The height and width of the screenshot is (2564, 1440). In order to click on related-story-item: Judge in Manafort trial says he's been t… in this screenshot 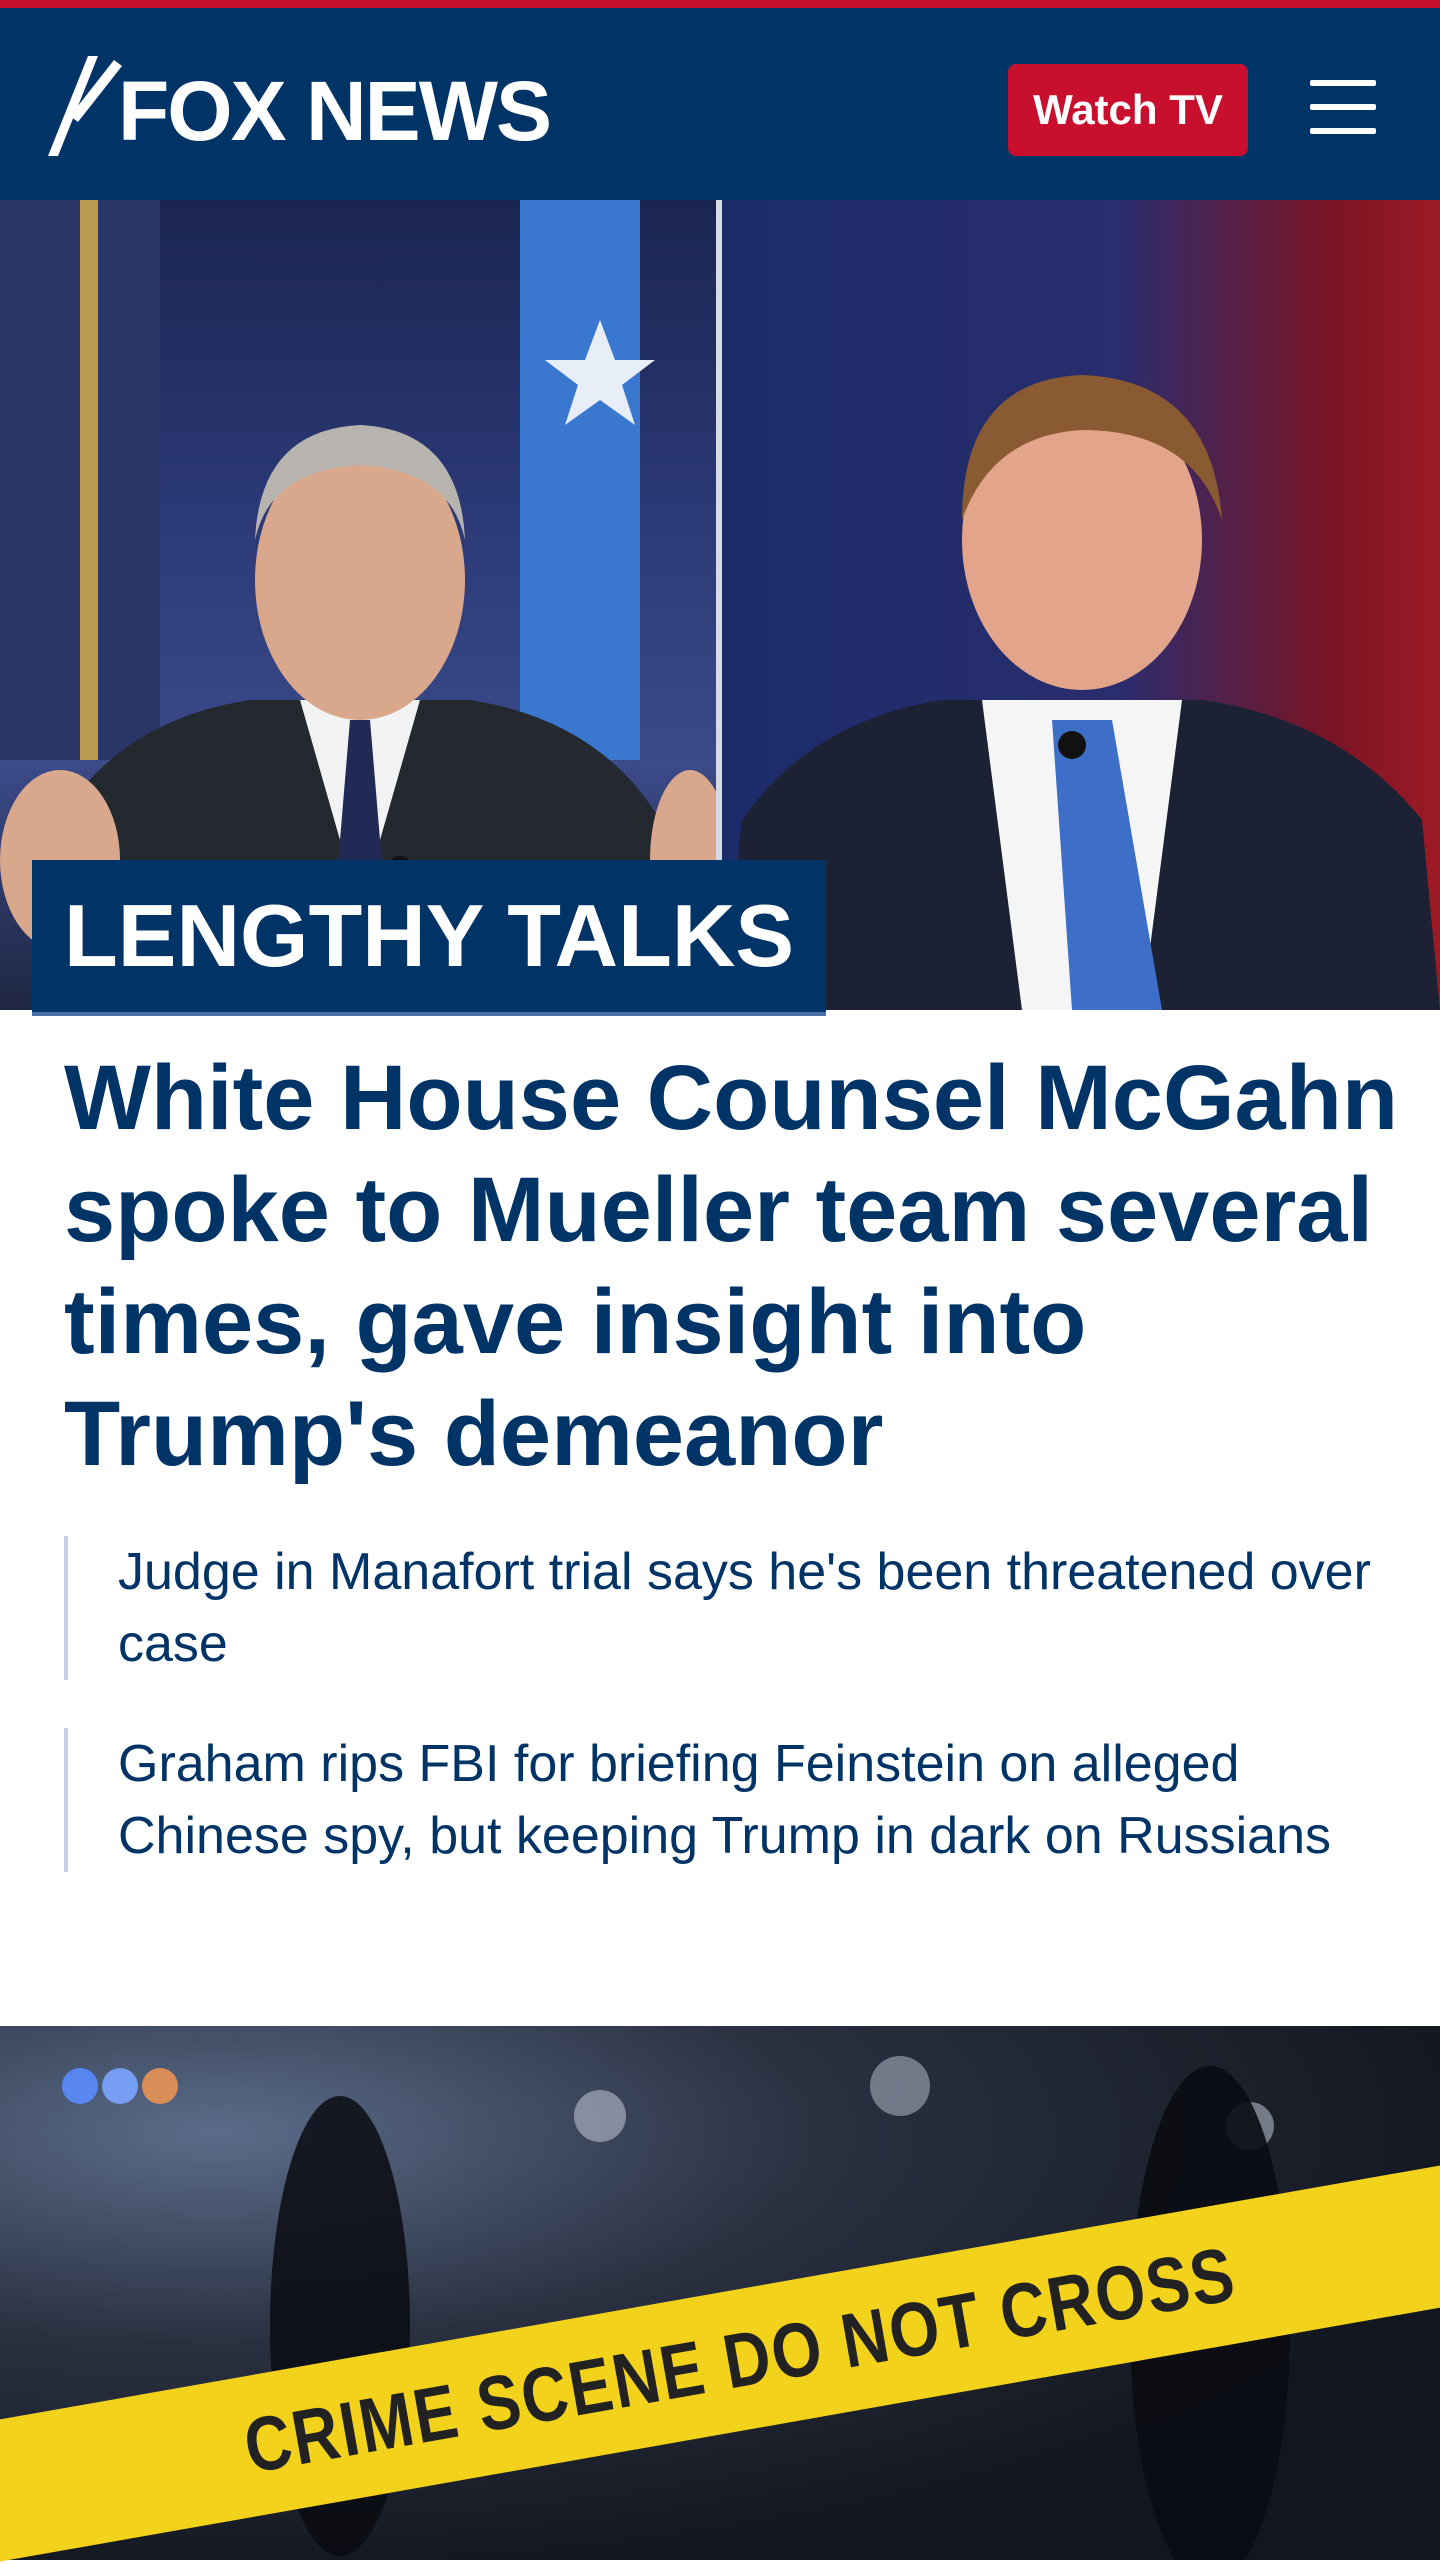, I will do `click(734, 1608)`.